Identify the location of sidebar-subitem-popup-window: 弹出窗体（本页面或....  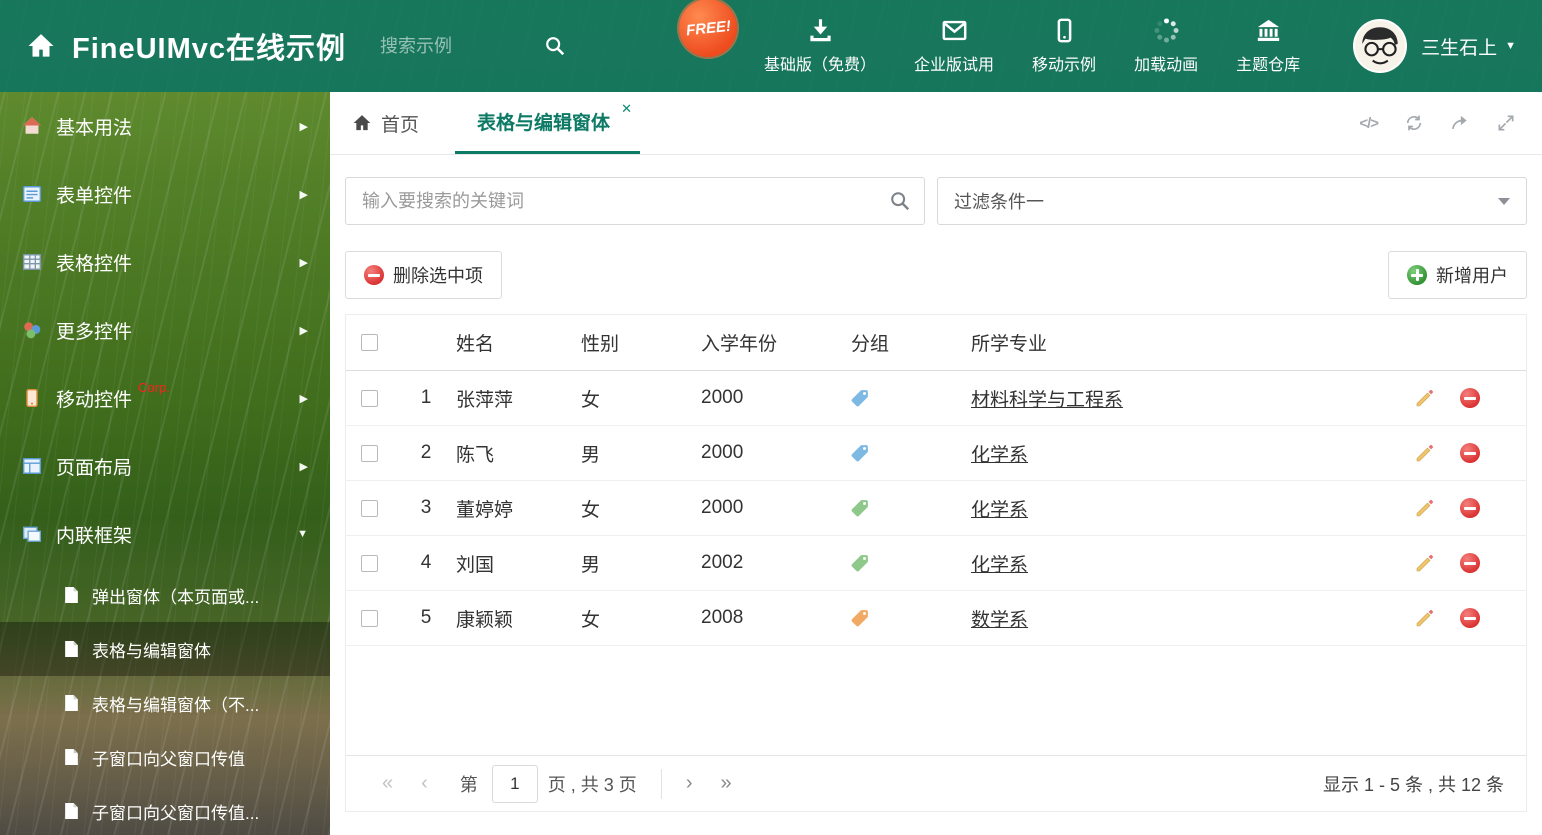
(165, 595).